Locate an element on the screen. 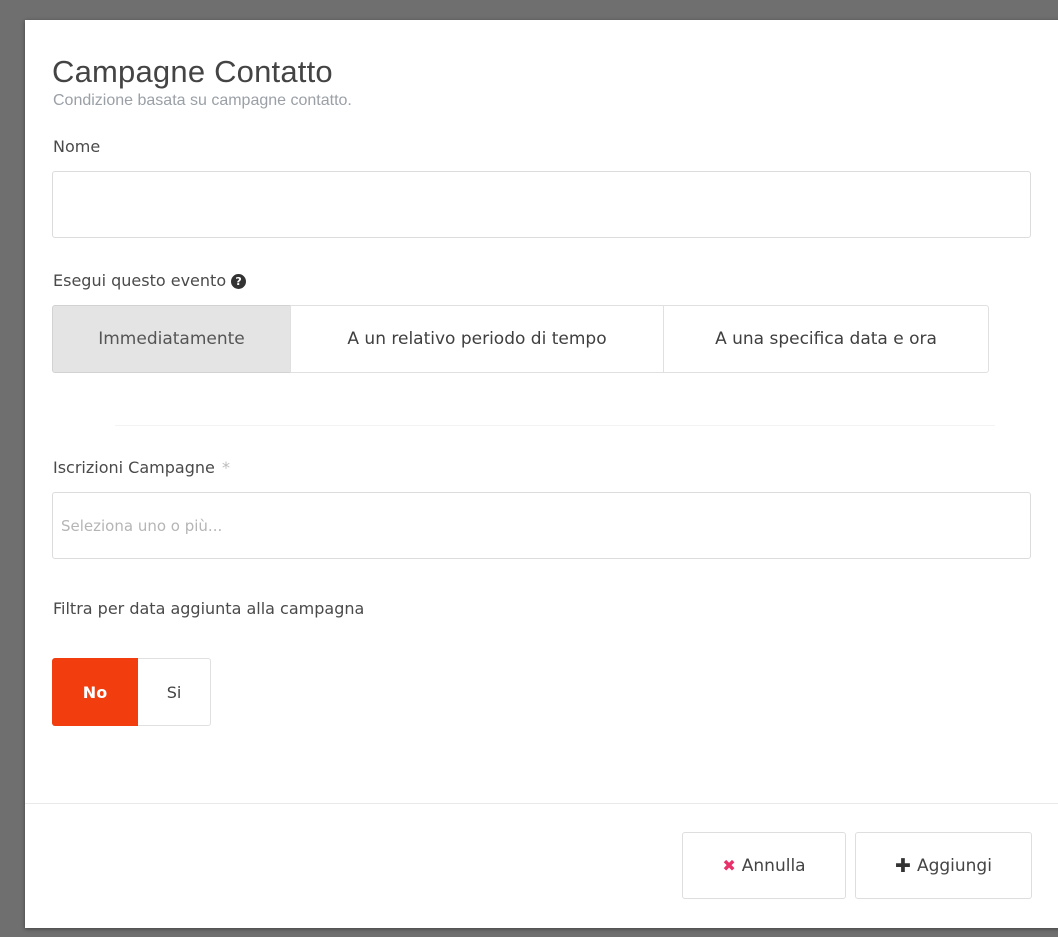 The image size is (1058, 937). add-button: ✚ Aggiungi is located at coordinates (943, 865).